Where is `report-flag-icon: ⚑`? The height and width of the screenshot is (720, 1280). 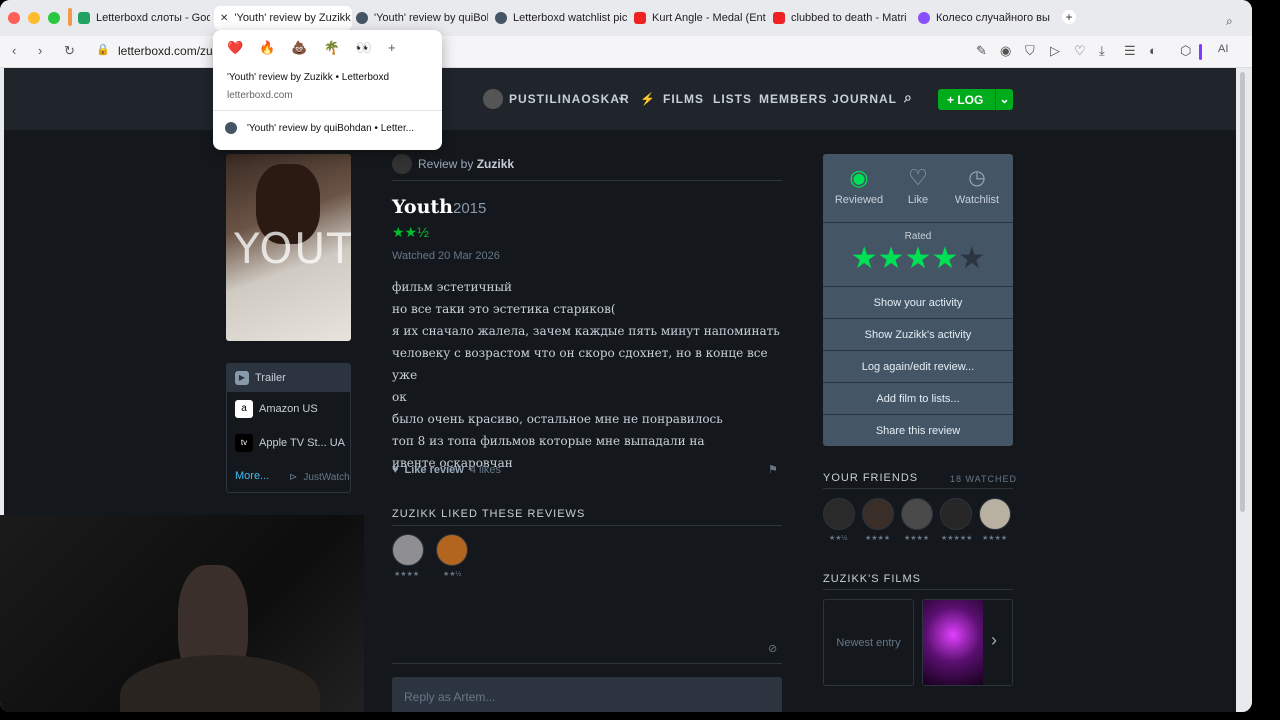 report-flag-icon: ⚑ is located at coordinates (773, 469).